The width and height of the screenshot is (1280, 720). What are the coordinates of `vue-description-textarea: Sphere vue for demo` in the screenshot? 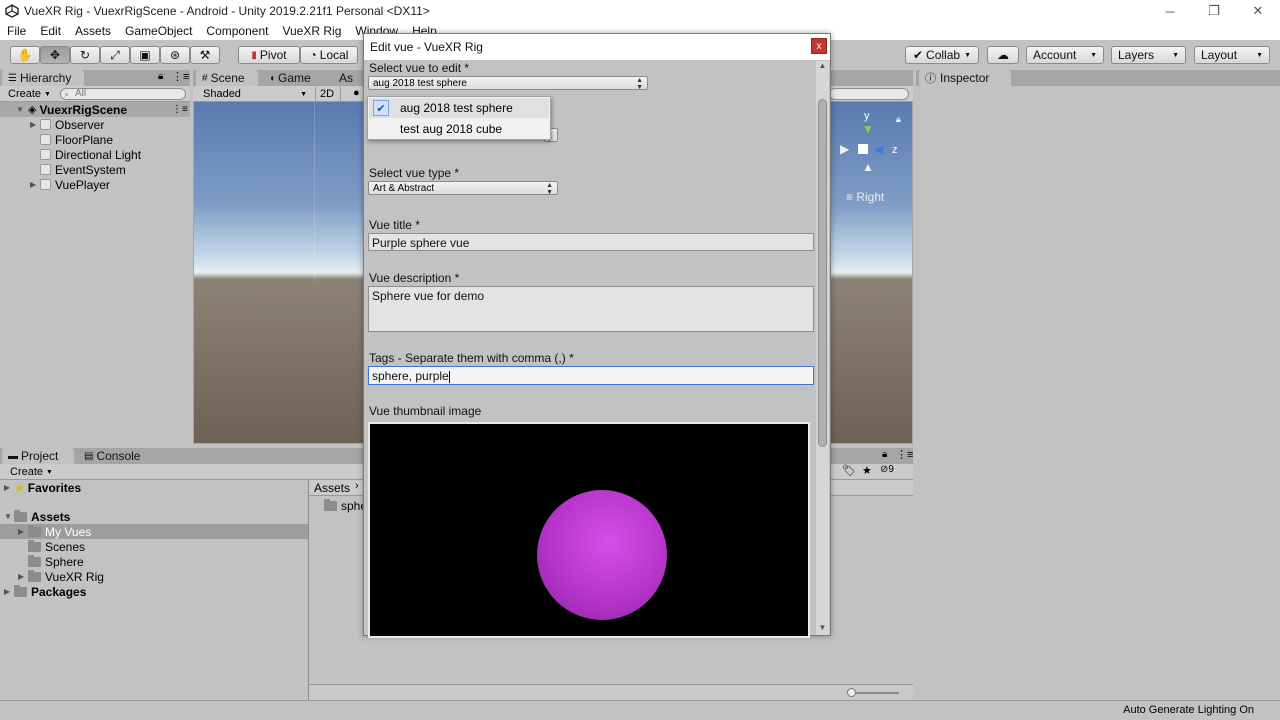 It's located at (591, 309).